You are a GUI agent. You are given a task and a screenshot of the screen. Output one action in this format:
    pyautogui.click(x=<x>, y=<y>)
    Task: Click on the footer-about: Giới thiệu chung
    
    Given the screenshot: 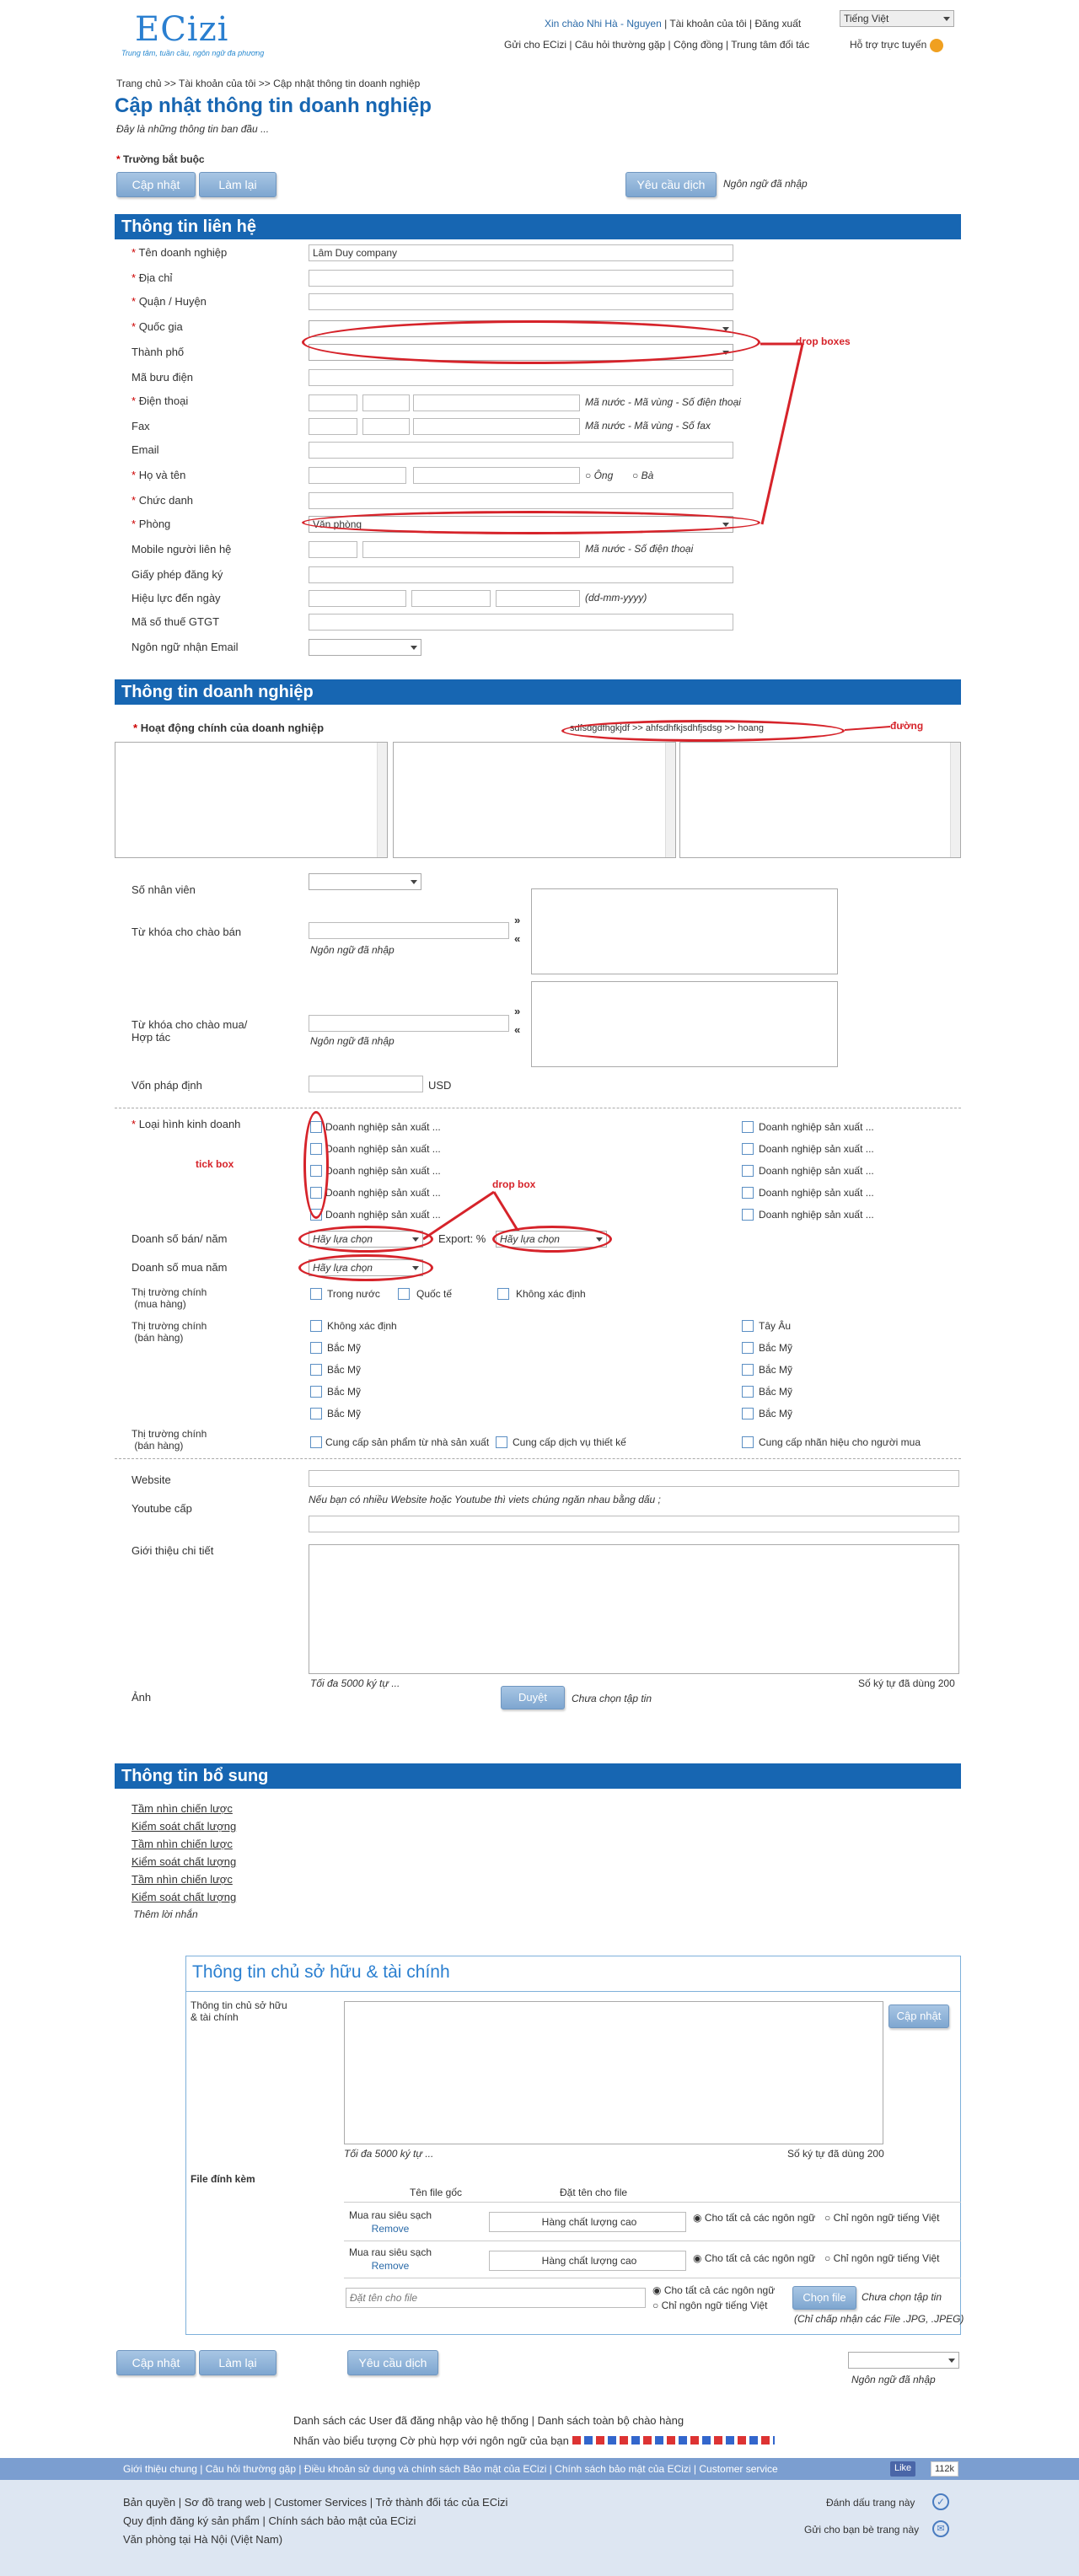 What is the action you would take?
    pyautogui.click(x=160, y=2469)
    